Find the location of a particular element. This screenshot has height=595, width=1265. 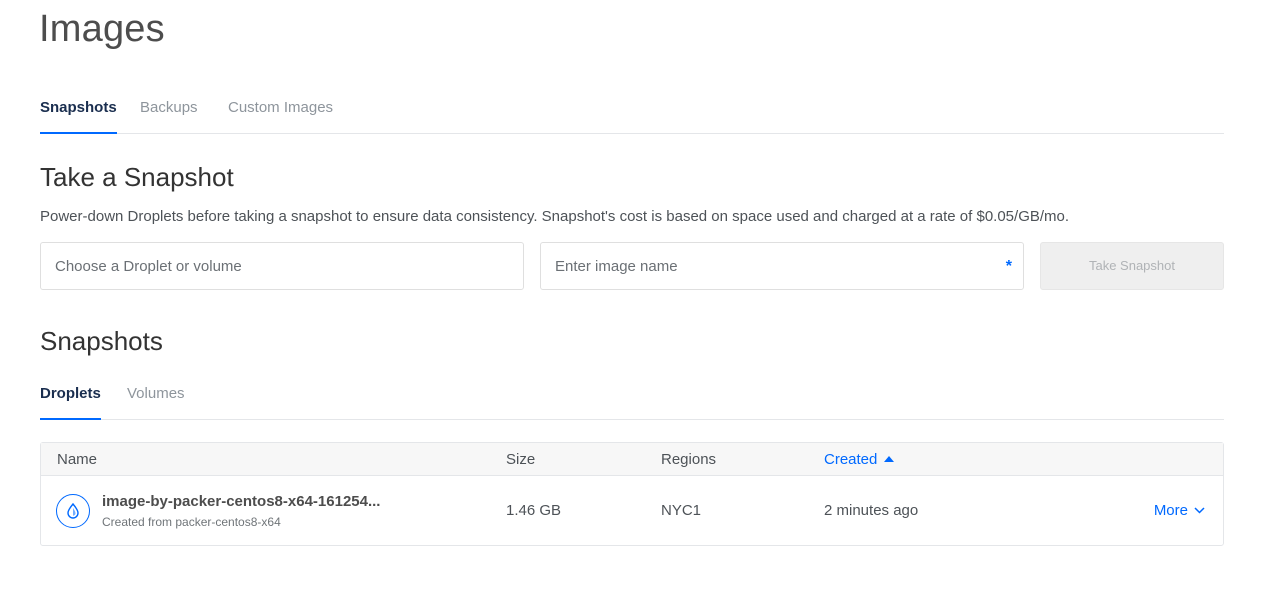

more-menu-button: More is located at coordinates (1179, 510).